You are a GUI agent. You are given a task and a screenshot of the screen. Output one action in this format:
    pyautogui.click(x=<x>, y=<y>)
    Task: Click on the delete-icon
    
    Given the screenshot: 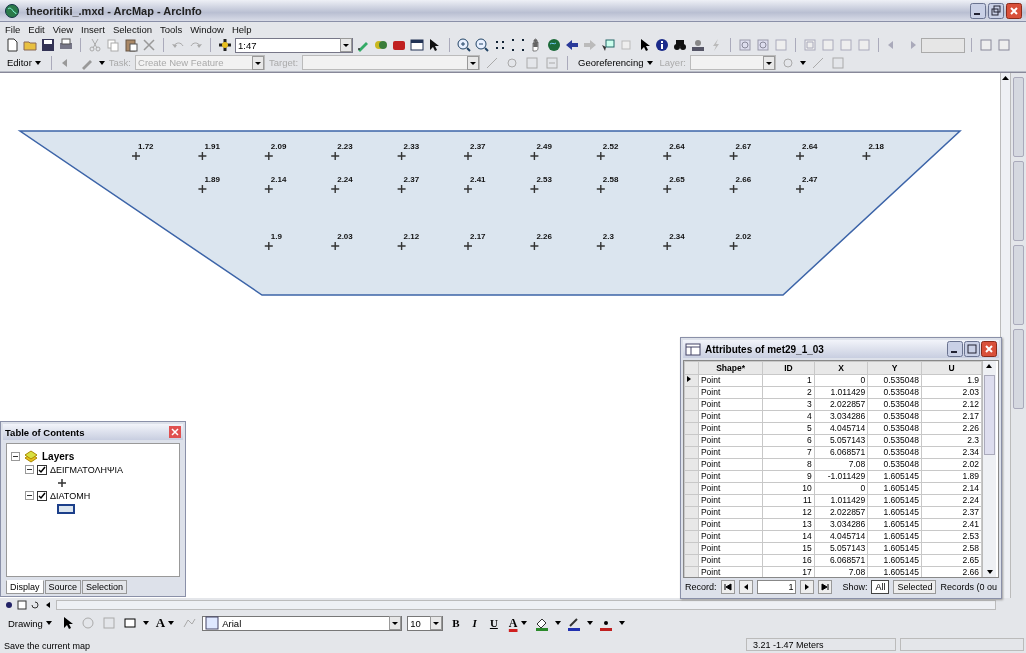 What is the action you would take?
    pyautogui.click(x=149, y=45)
    